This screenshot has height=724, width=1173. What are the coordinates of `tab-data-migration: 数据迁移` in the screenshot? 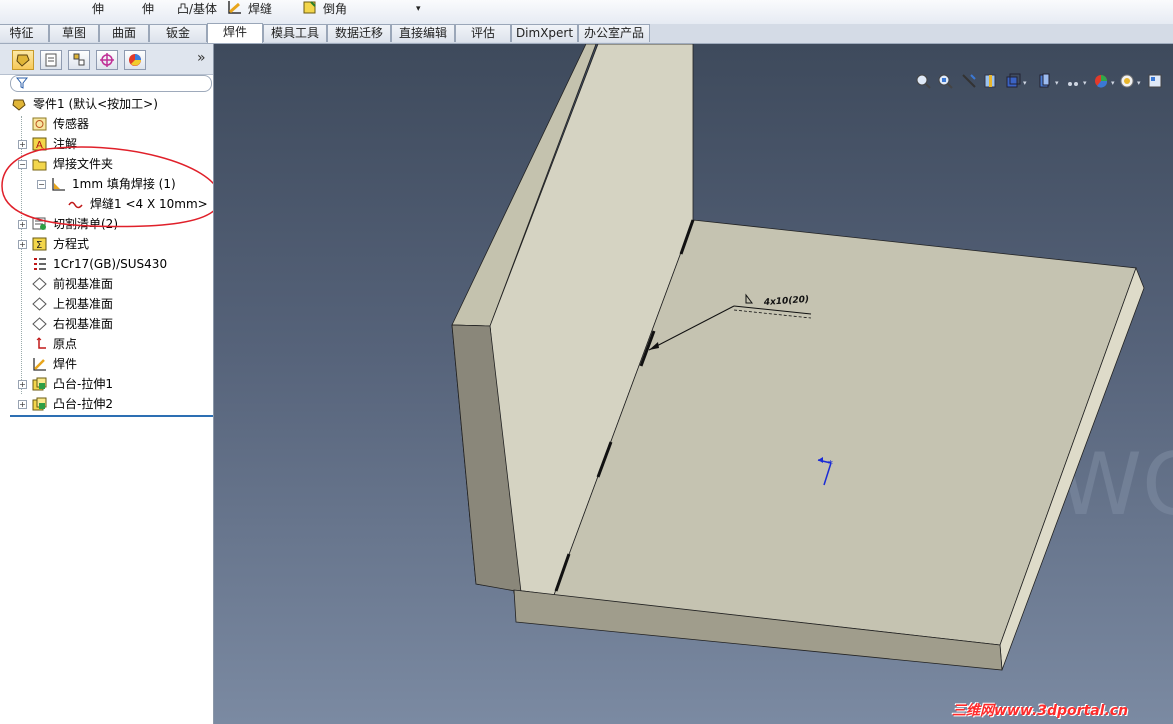 It's located at (359, 33).